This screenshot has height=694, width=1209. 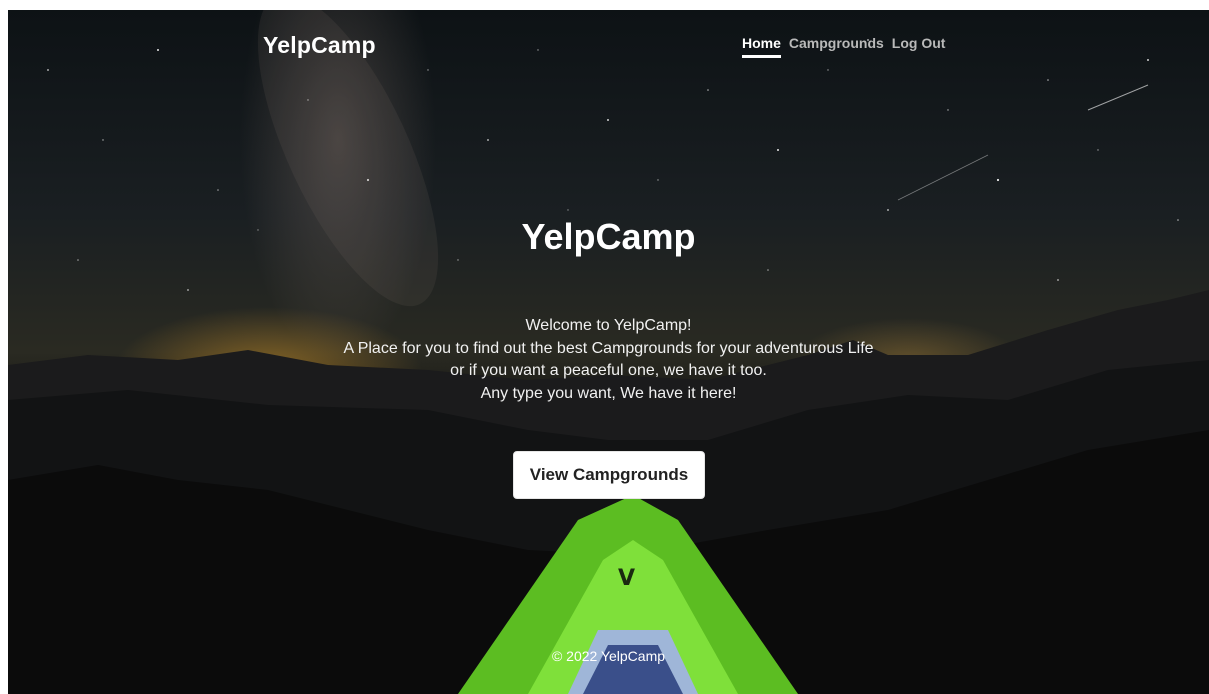 I want to click on hero-title: YelpCamp, so click(x=608, y=236).